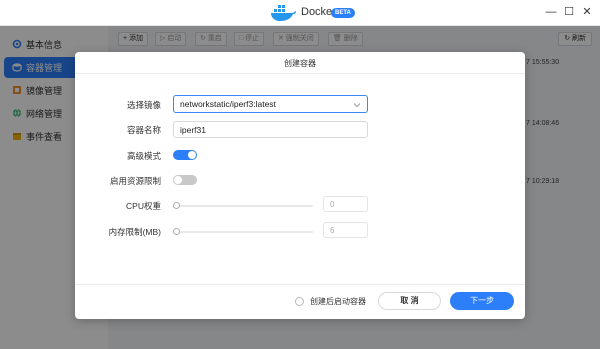 This screenshot has height=349, width=600. I want to click on chevron-down-icon, so click(357, 105).